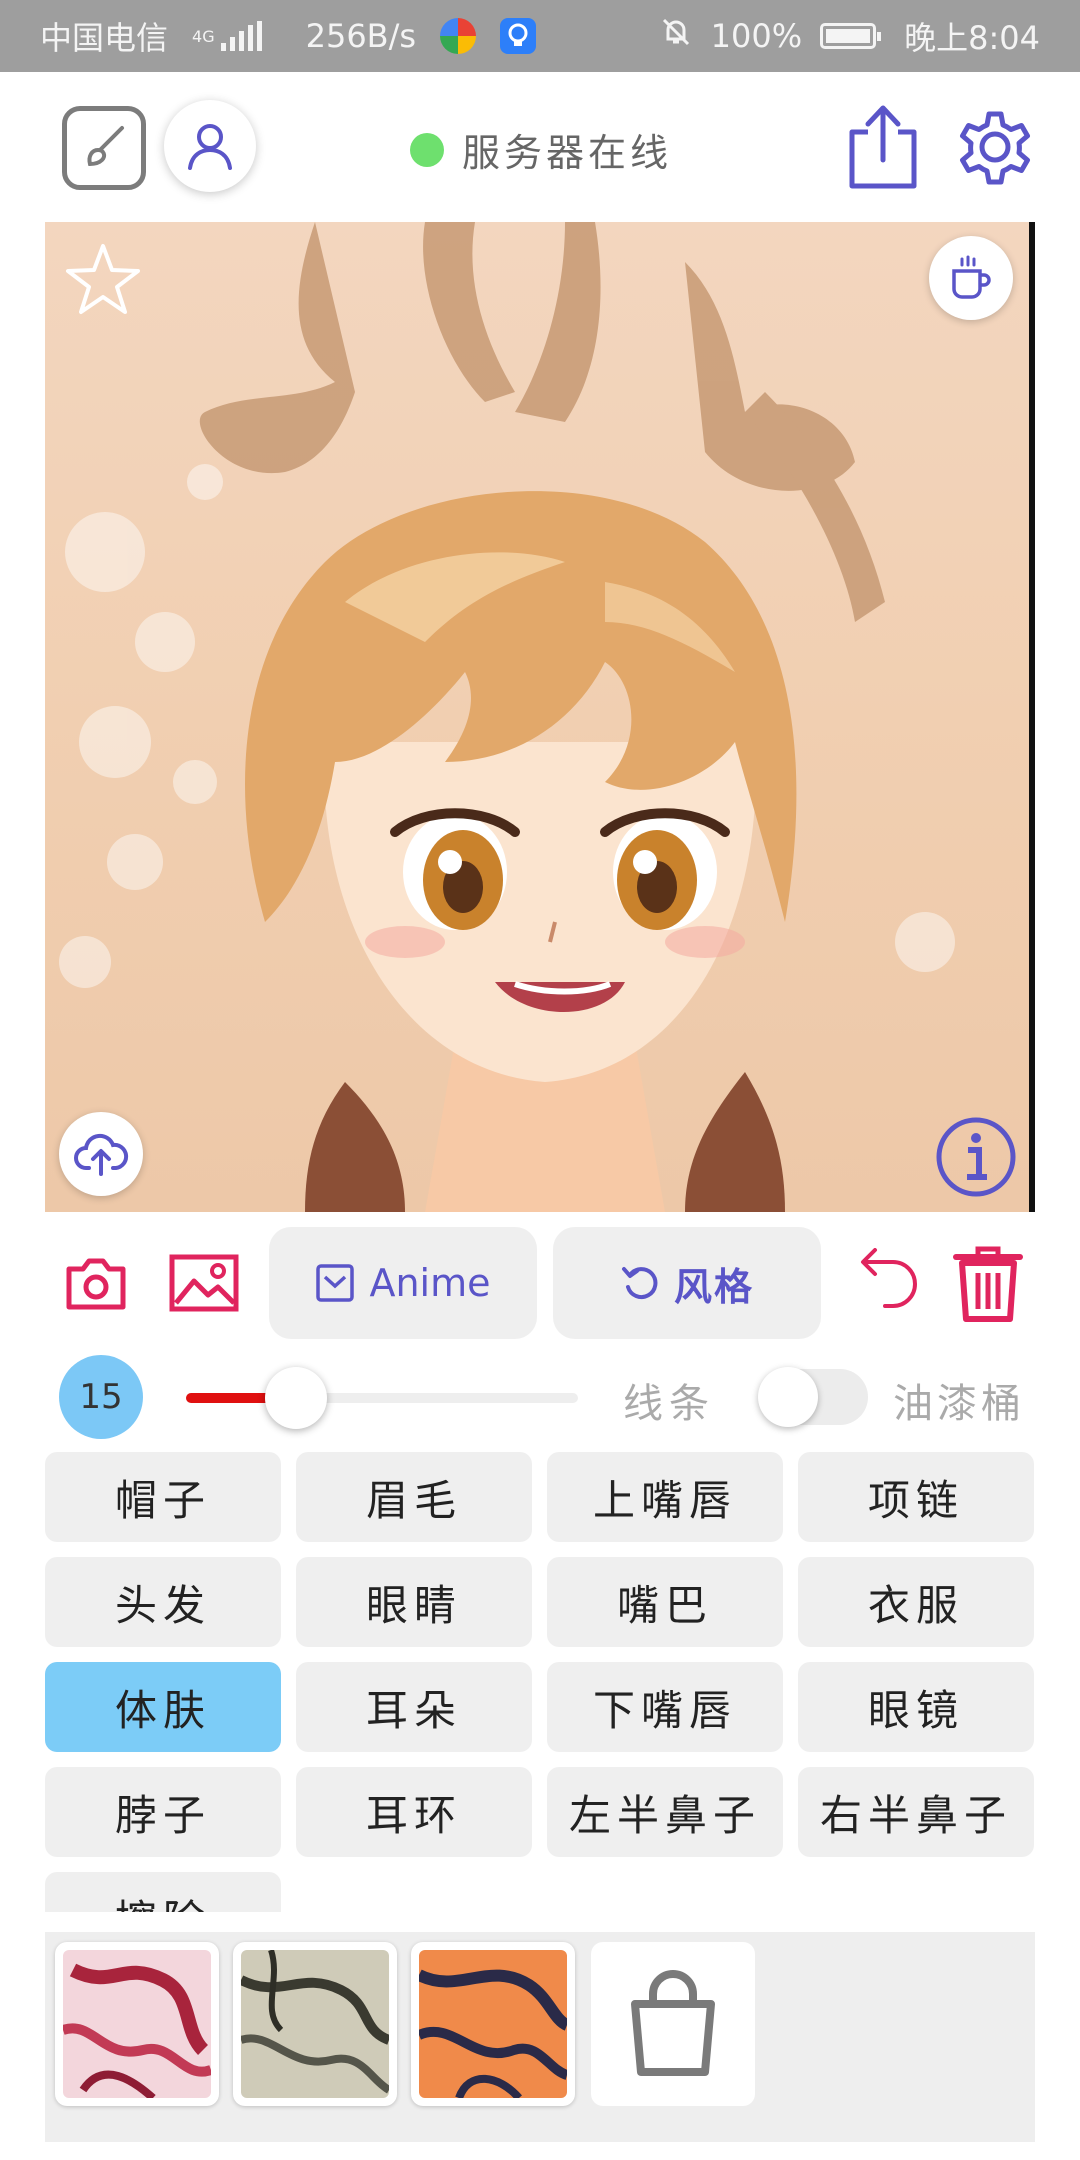 The image size is (1080, 2160). I want to click on share-icon, so click(883, 147).